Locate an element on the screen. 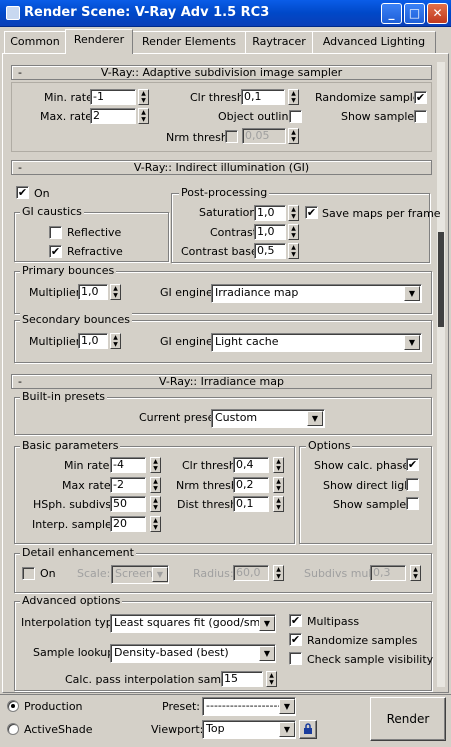  show-direct-light-checkbox is located at coordinates (412, 484).